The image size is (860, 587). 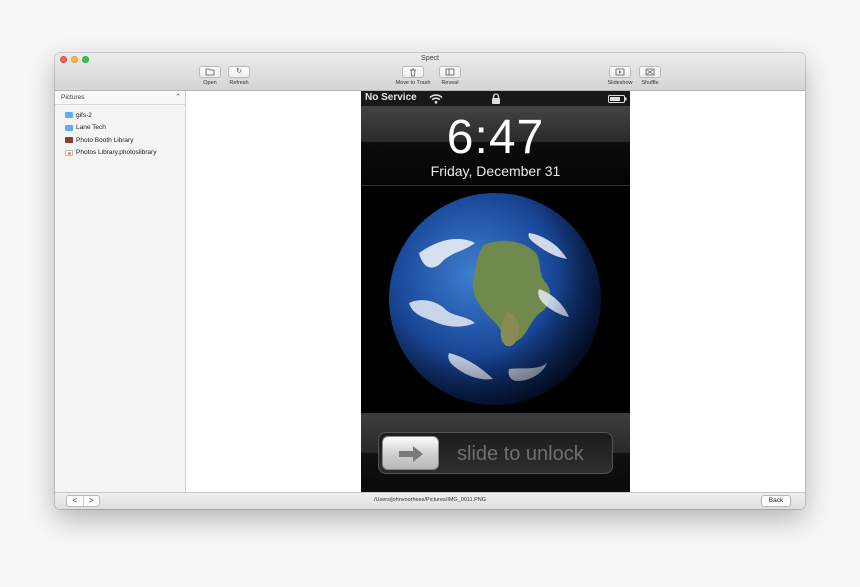 I want to click on refresh-label: Refresh, so click(x=239, y=83).